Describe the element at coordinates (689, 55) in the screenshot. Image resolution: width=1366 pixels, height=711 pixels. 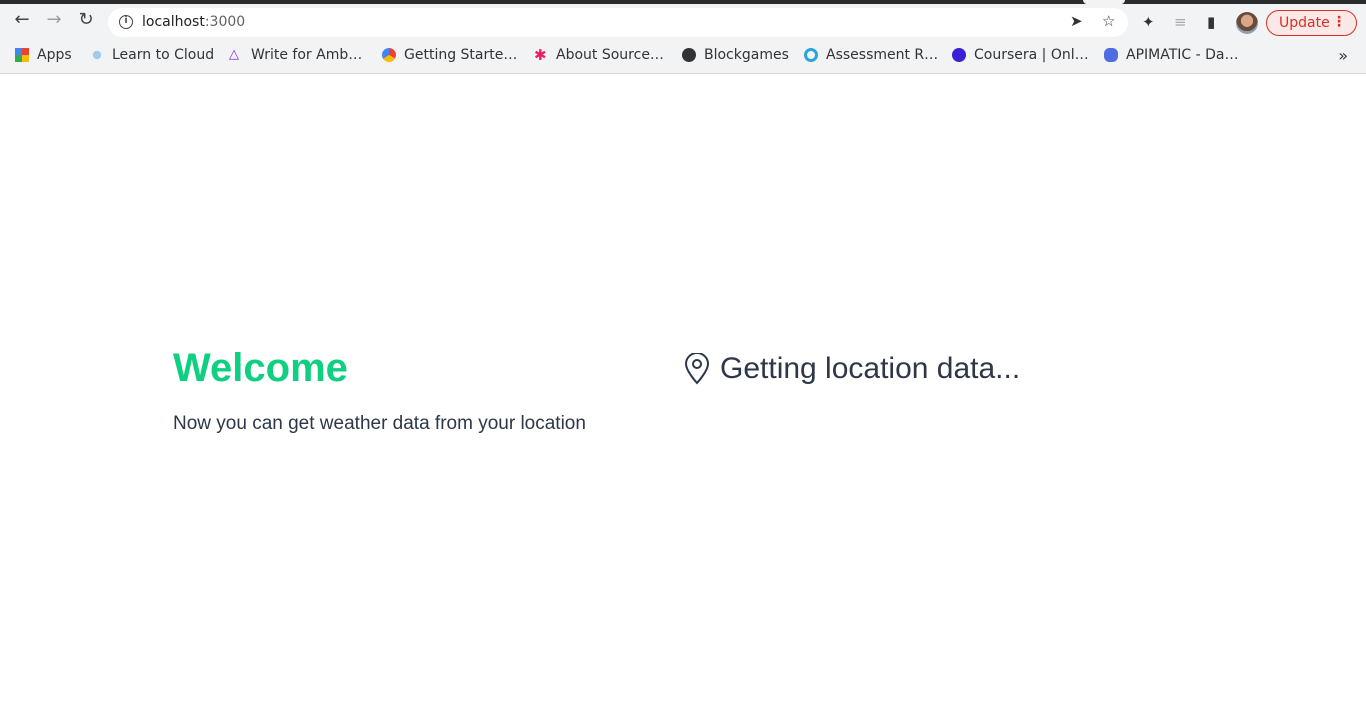
I see `globe-icon` at that location.